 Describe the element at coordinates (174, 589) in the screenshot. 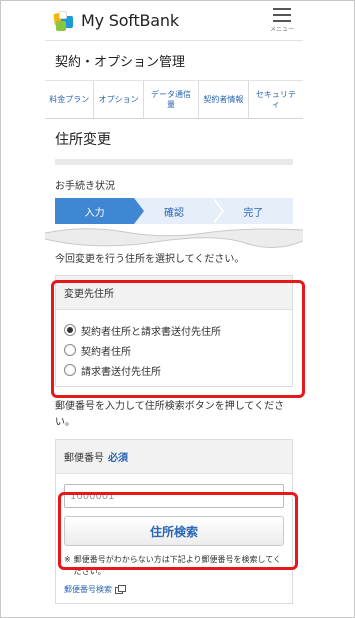

I see `zip-lookup-link: 郵便番号検索` at that location.